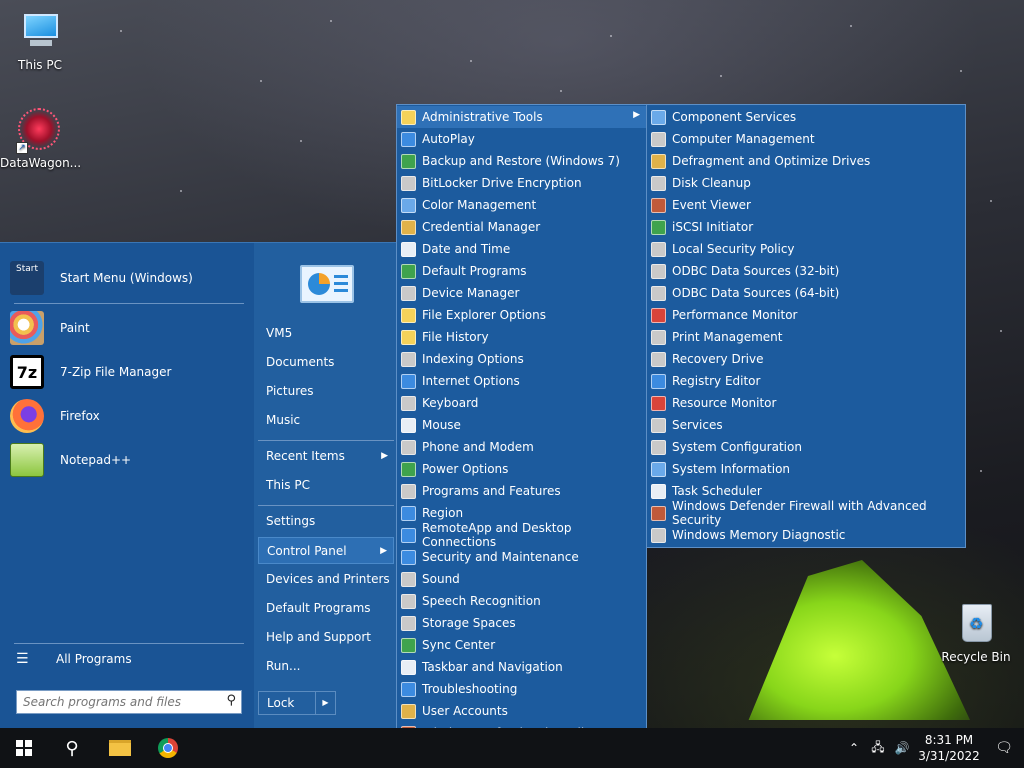 The width and height of the screenshot is (1024, 768). I want to click on cp-item-keyboard: Keyboard, so click(521, 403).